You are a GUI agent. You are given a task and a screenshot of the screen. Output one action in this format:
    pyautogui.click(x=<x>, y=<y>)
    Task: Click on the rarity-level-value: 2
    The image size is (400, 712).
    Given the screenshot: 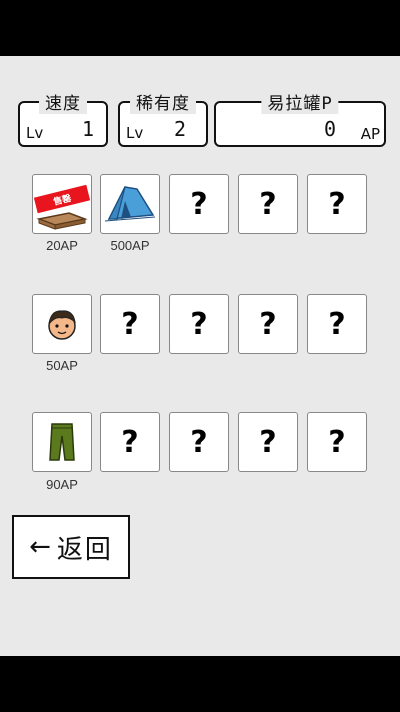 What is the action you would take?
    pyautogui.click(x=179, y=129)
    